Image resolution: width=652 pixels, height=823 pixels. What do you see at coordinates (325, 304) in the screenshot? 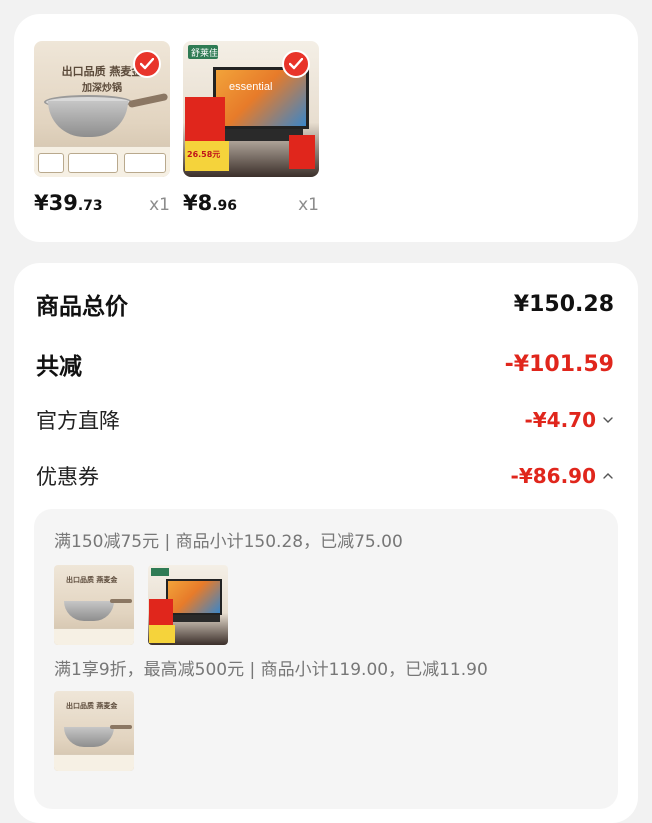
I see `total-price-row: 商品总价 ¥150.28` at bounding box center [325, 304].